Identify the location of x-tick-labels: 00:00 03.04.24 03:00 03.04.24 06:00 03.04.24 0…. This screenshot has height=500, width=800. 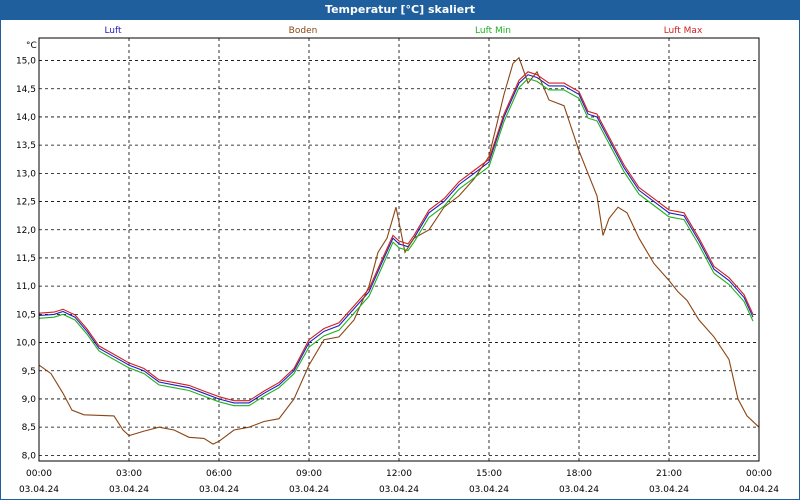
(399, 482).